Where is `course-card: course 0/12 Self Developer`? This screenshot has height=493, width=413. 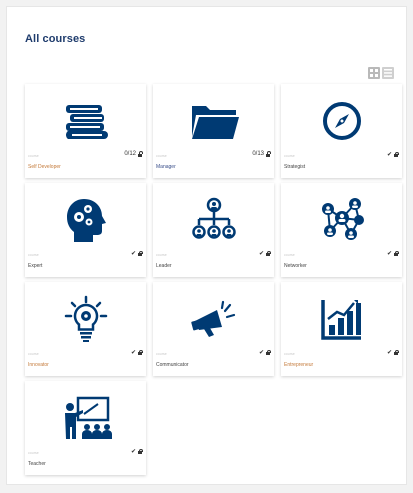 course-card: course 0/12 Self Developer is located at coordinates (85, 131).